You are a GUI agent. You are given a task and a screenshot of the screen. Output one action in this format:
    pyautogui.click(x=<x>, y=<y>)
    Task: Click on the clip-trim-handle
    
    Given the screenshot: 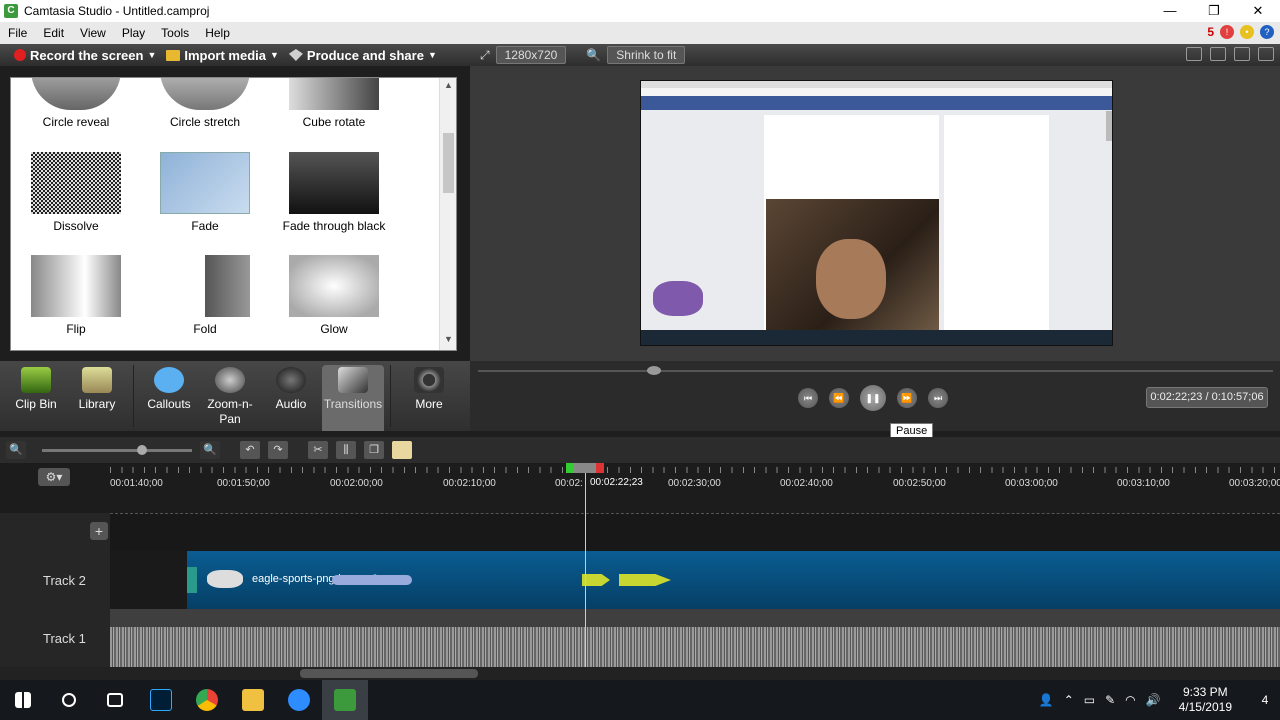 What is the action you would take?
    pyautogui.click(x=192, y=580)
    